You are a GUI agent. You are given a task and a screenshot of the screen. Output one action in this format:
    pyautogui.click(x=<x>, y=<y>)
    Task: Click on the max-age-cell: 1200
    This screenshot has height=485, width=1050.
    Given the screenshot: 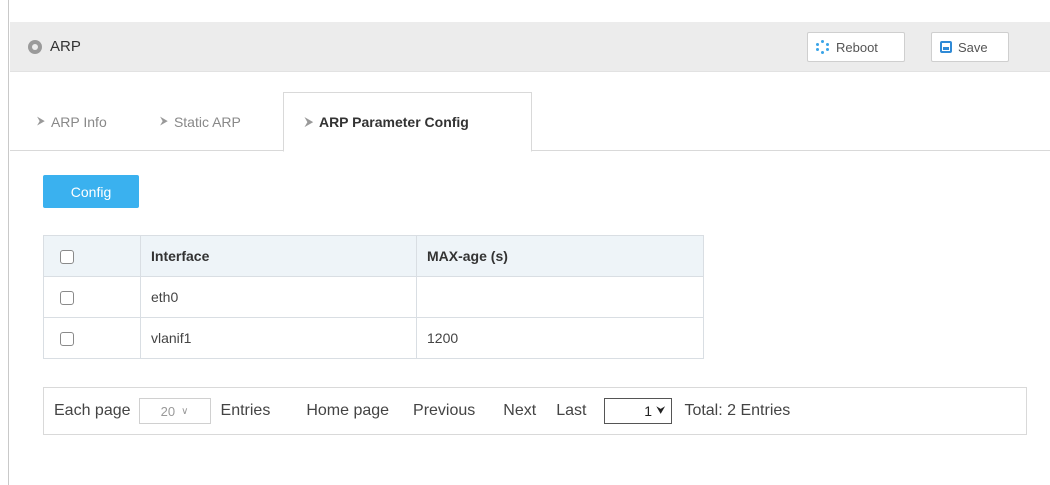 What is the action you would take?
    pyautogui.click(x=560, y=338)
    